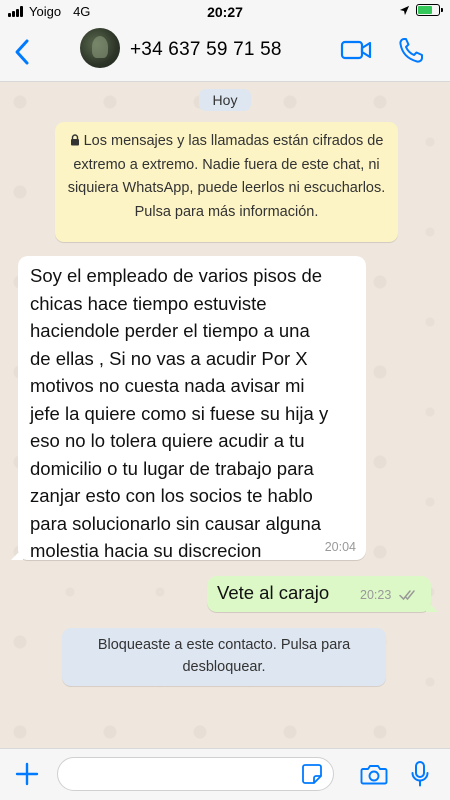  I want to click on status-right, so click(421, 10).